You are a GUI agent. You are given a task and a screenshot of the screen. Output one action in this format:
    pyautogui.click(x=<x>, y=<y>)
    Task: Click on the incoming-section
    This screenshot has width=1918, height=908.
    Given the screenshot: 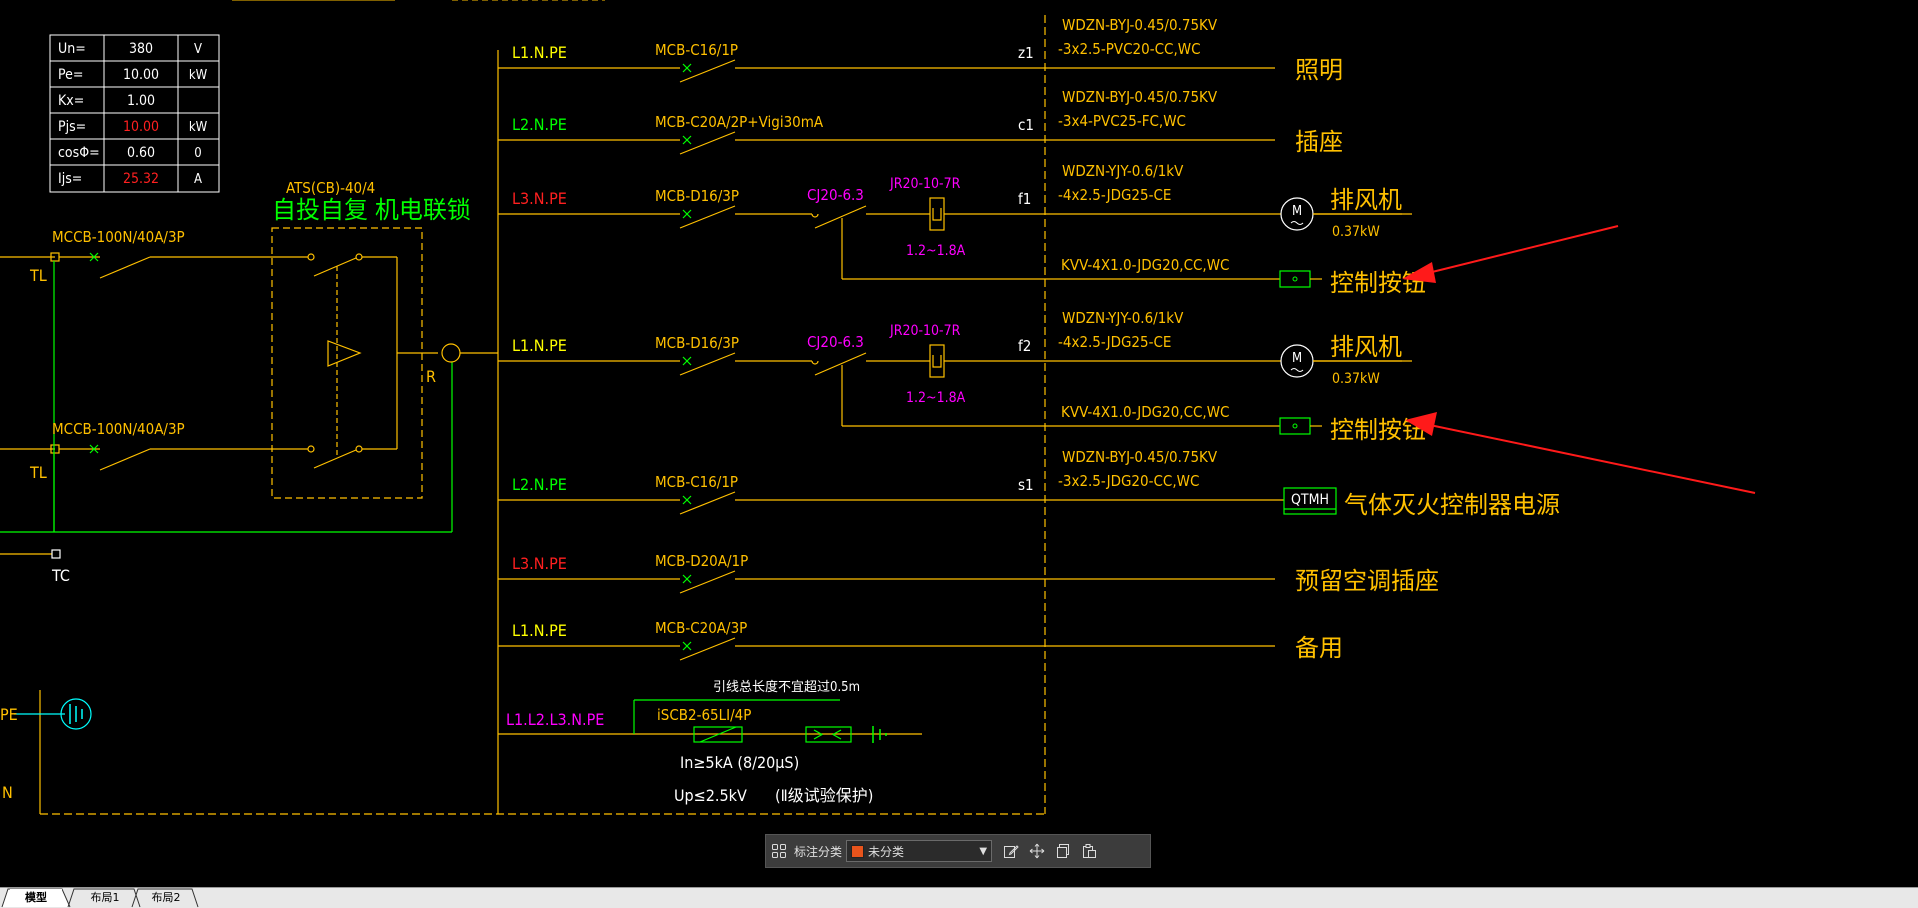 What is the action you would take?
    pyautogui.click(x=136, y=405)
    